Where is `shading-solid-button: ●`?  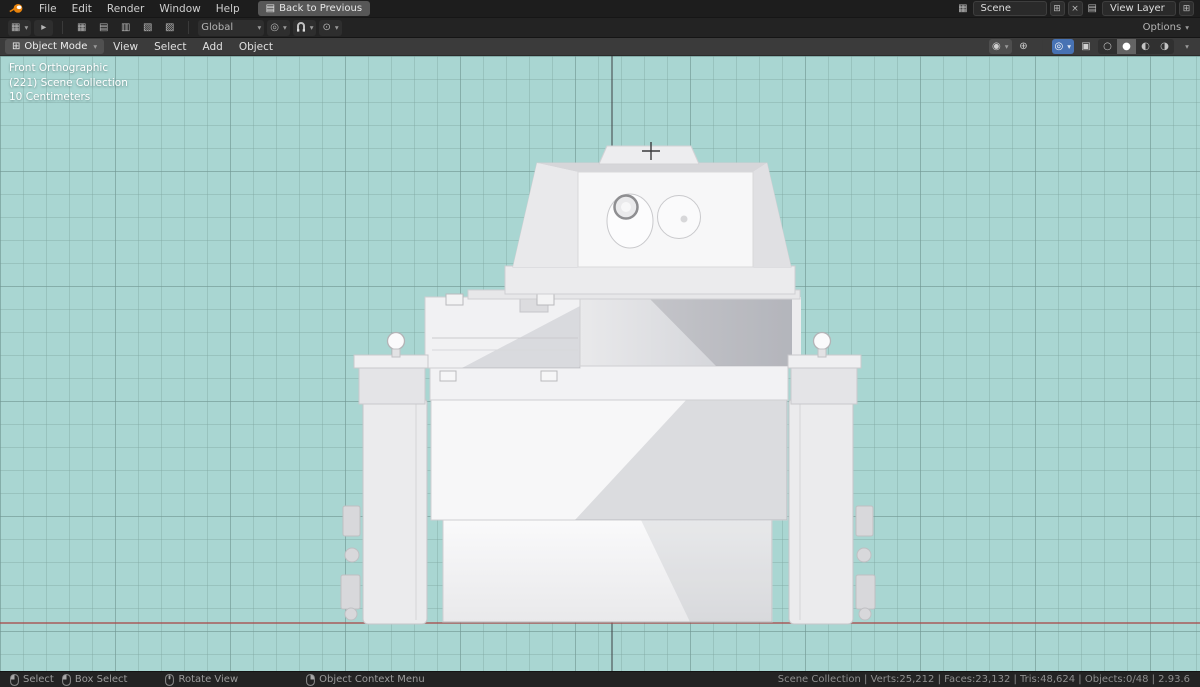 shading-solid-button: ● is located at coordinates (1126, 46).